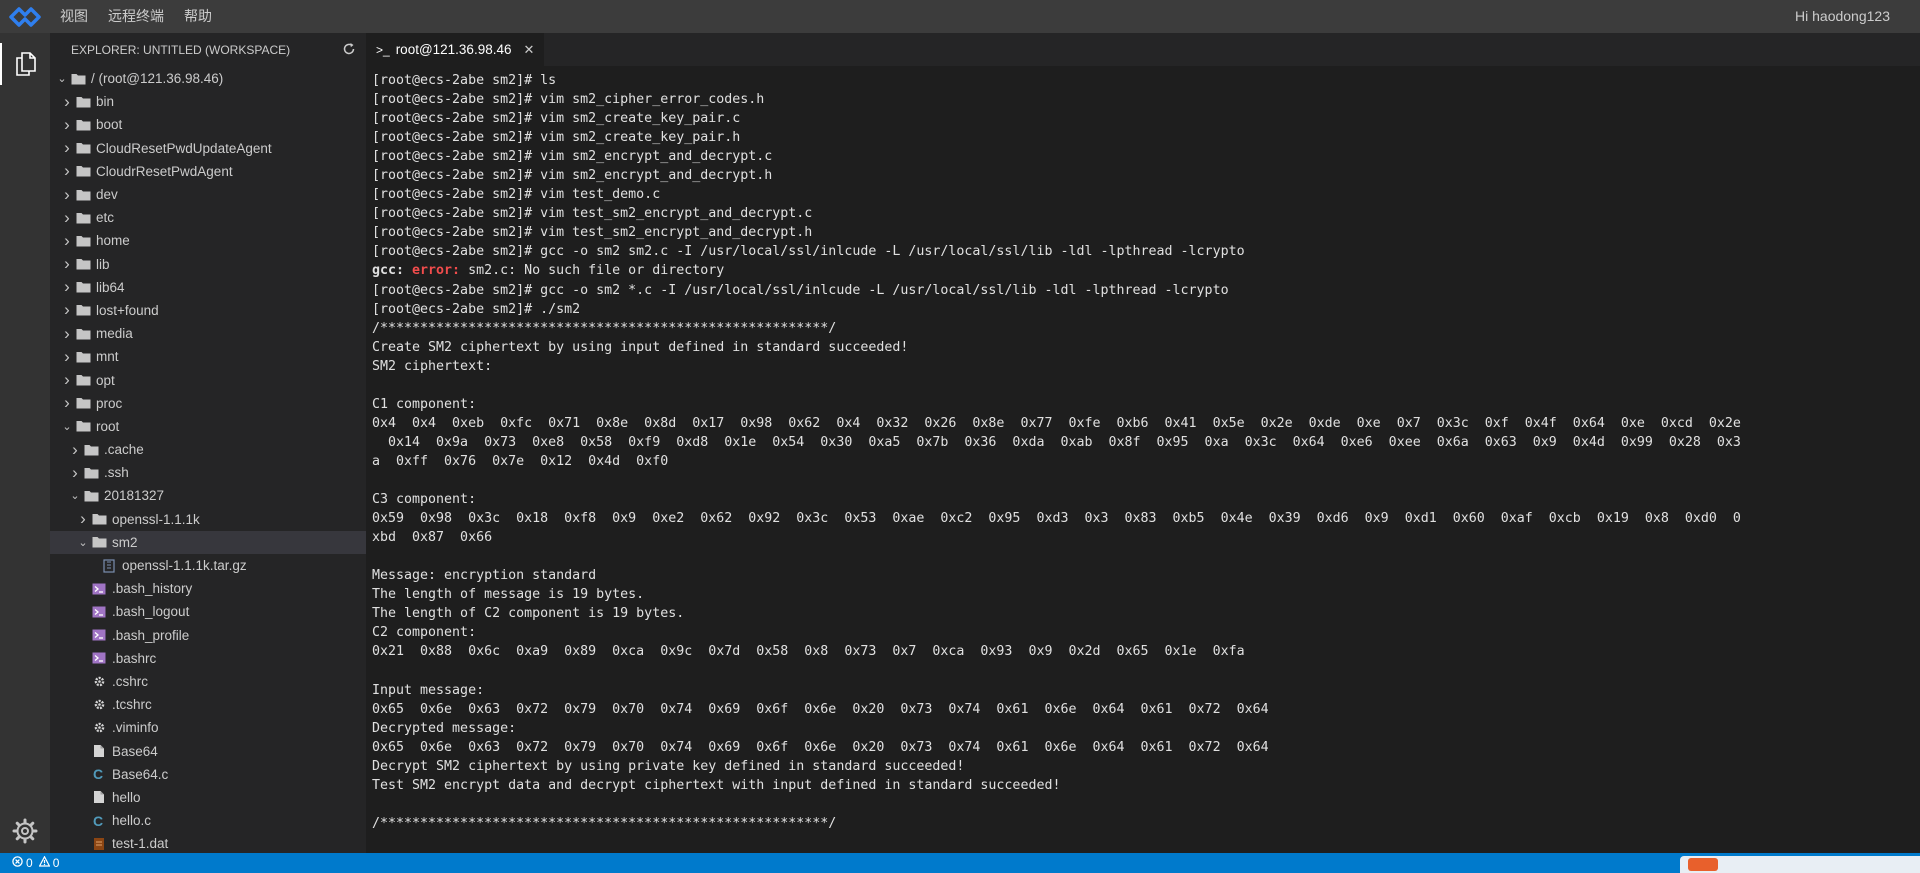  Describe the element at coordinates (208, 78) in the screenshot. I see `tree-root: ⌄ / (root@121.36.98.46)` at that location.